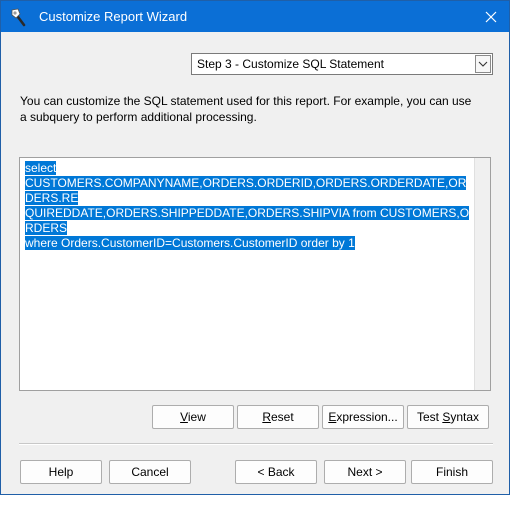 This screenshot has height=505, width=512. What do you see at coordinates (196, 417) in the screenshot?
I see `view-label: iew` at bounding box center [196, 417].